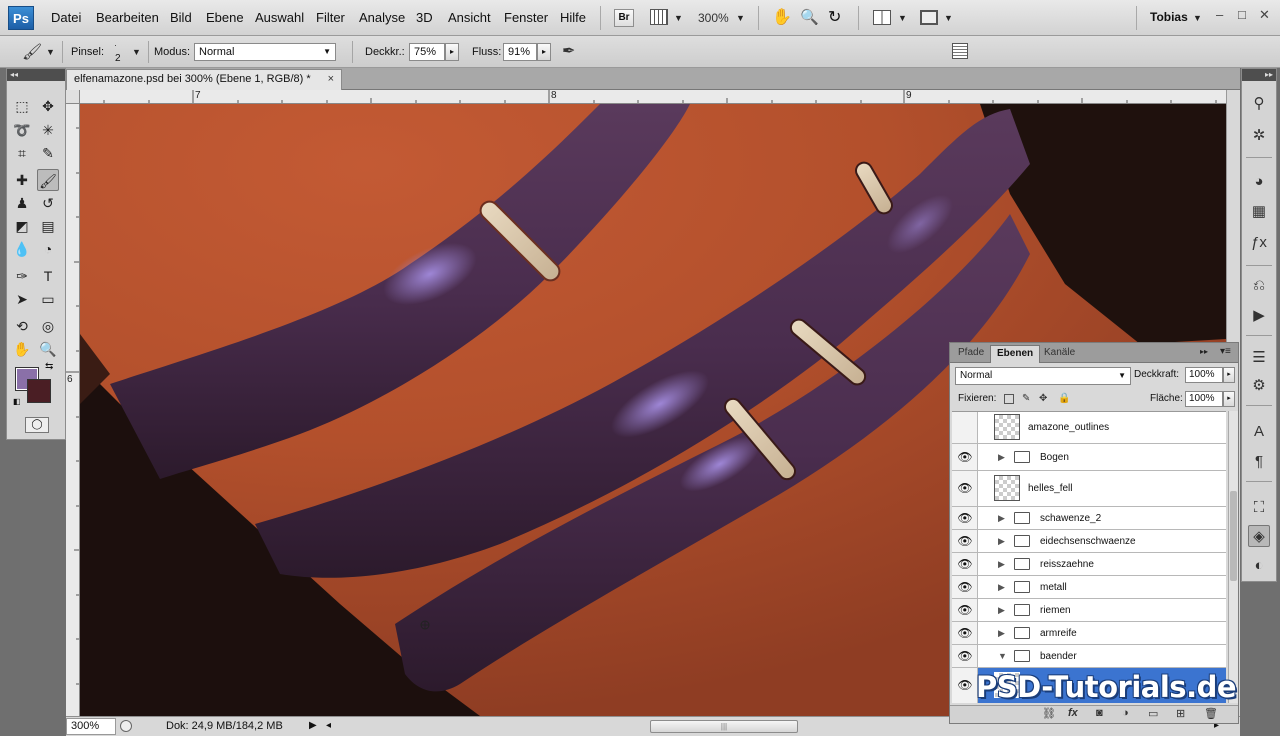 The width and height of the screenshot is (1280, 736). What do you see at coordinates (313, 725) in the screenshot?
I see `status-menu-arrow-icon: ▶` at bounding box center [313, 725].